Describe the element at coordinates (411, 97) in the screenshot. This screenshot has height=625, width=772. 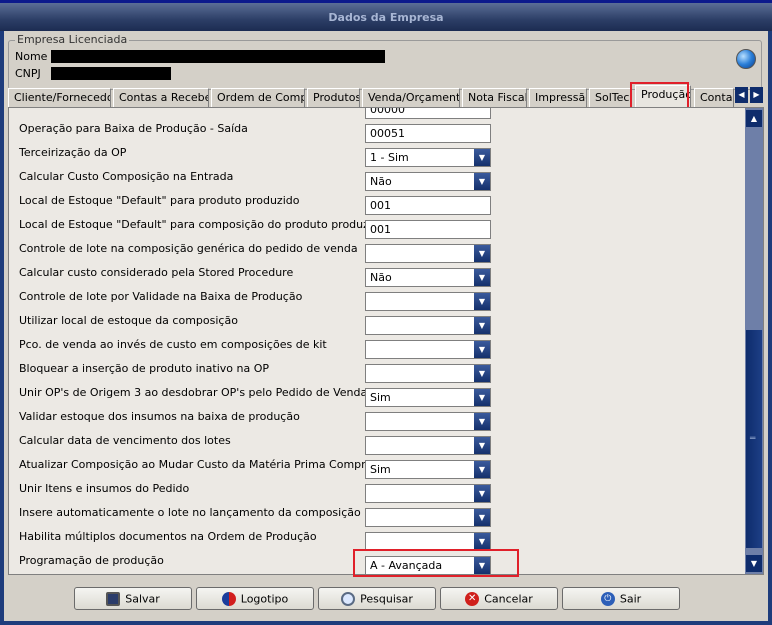
I see `tab-venda-orcamento: Venda/Orçamento` at that location.